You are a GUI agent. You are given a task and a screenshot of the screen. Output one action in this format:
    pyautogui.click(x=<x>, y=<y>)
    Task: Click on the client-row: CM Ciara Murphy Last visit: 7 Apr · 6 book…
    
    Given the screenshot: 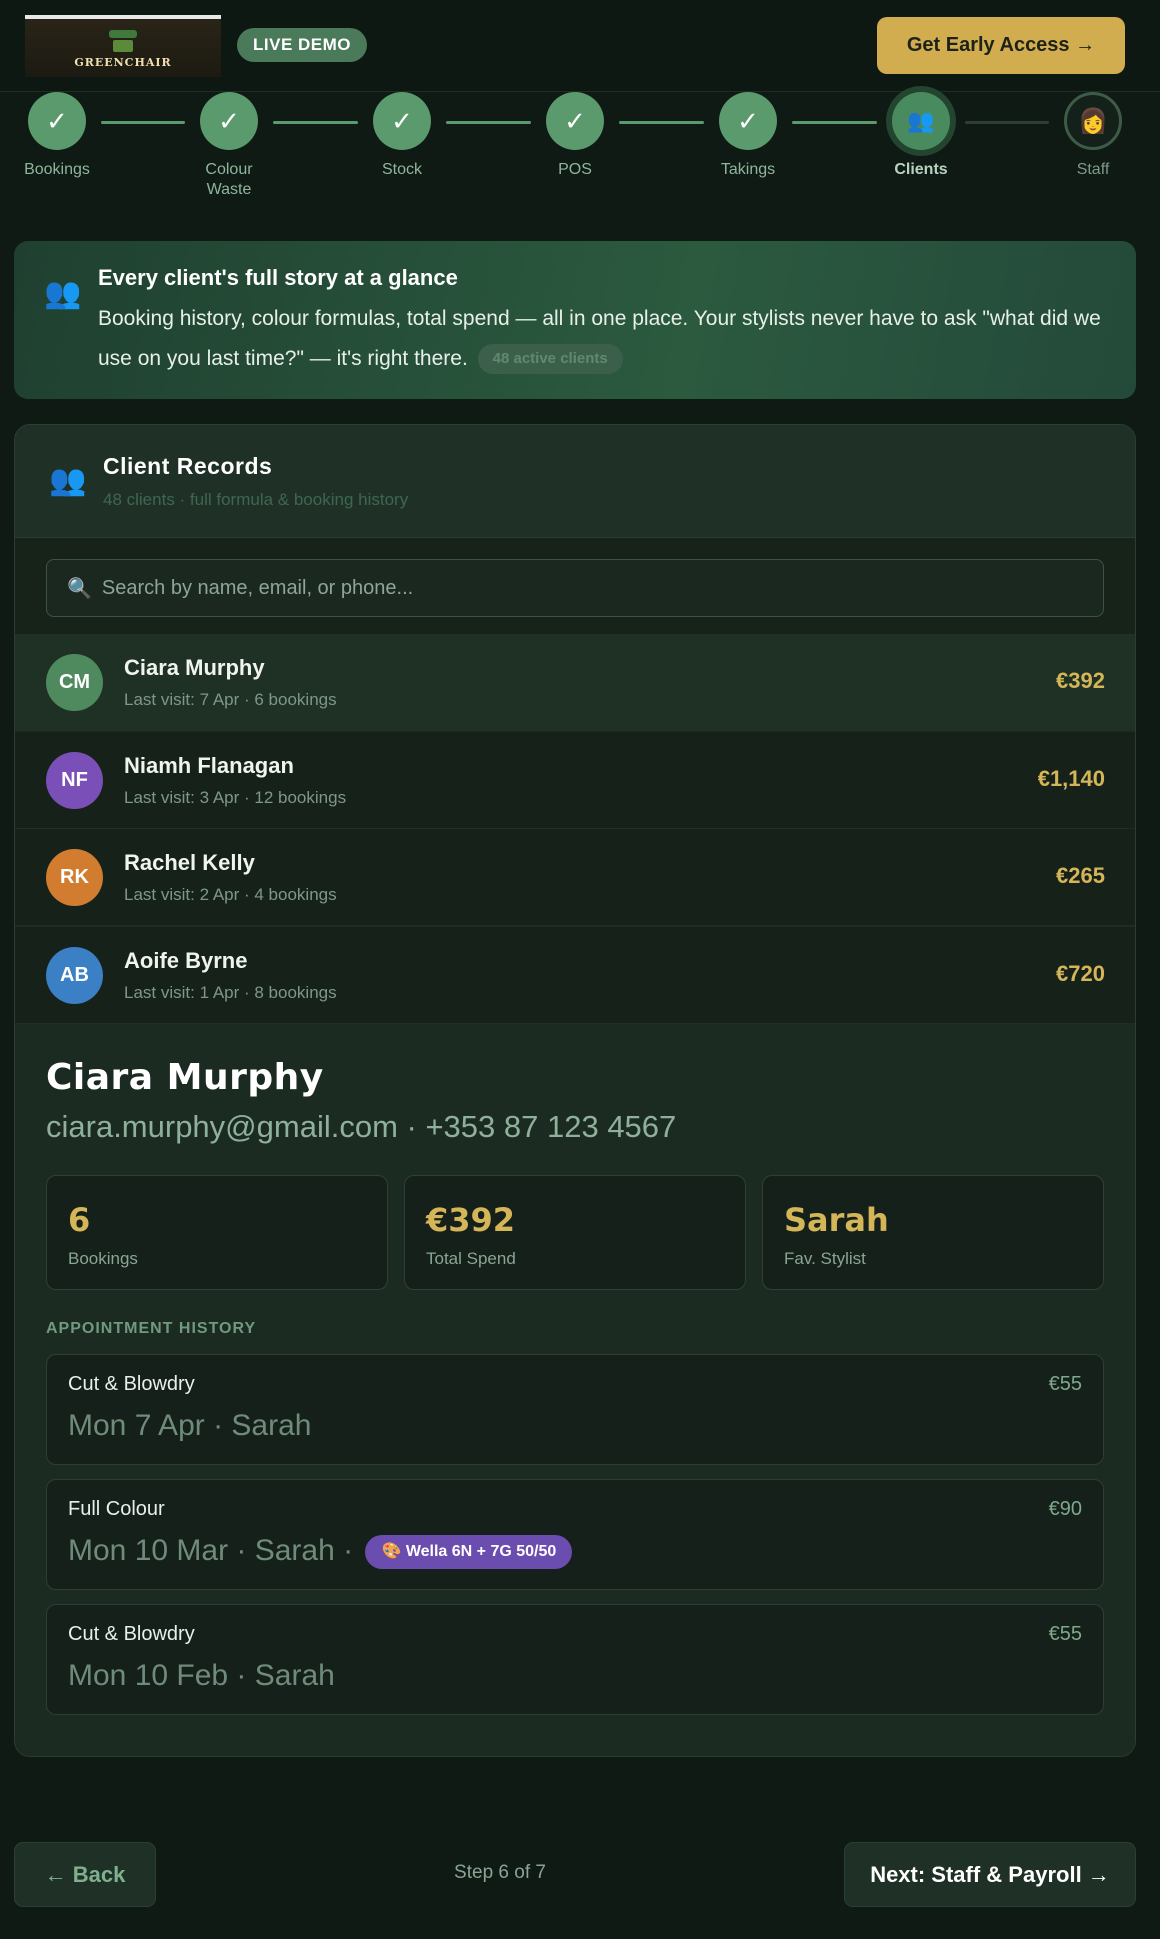 What is the action you would take?
    pyautogui.click(x=575, y=682)
    